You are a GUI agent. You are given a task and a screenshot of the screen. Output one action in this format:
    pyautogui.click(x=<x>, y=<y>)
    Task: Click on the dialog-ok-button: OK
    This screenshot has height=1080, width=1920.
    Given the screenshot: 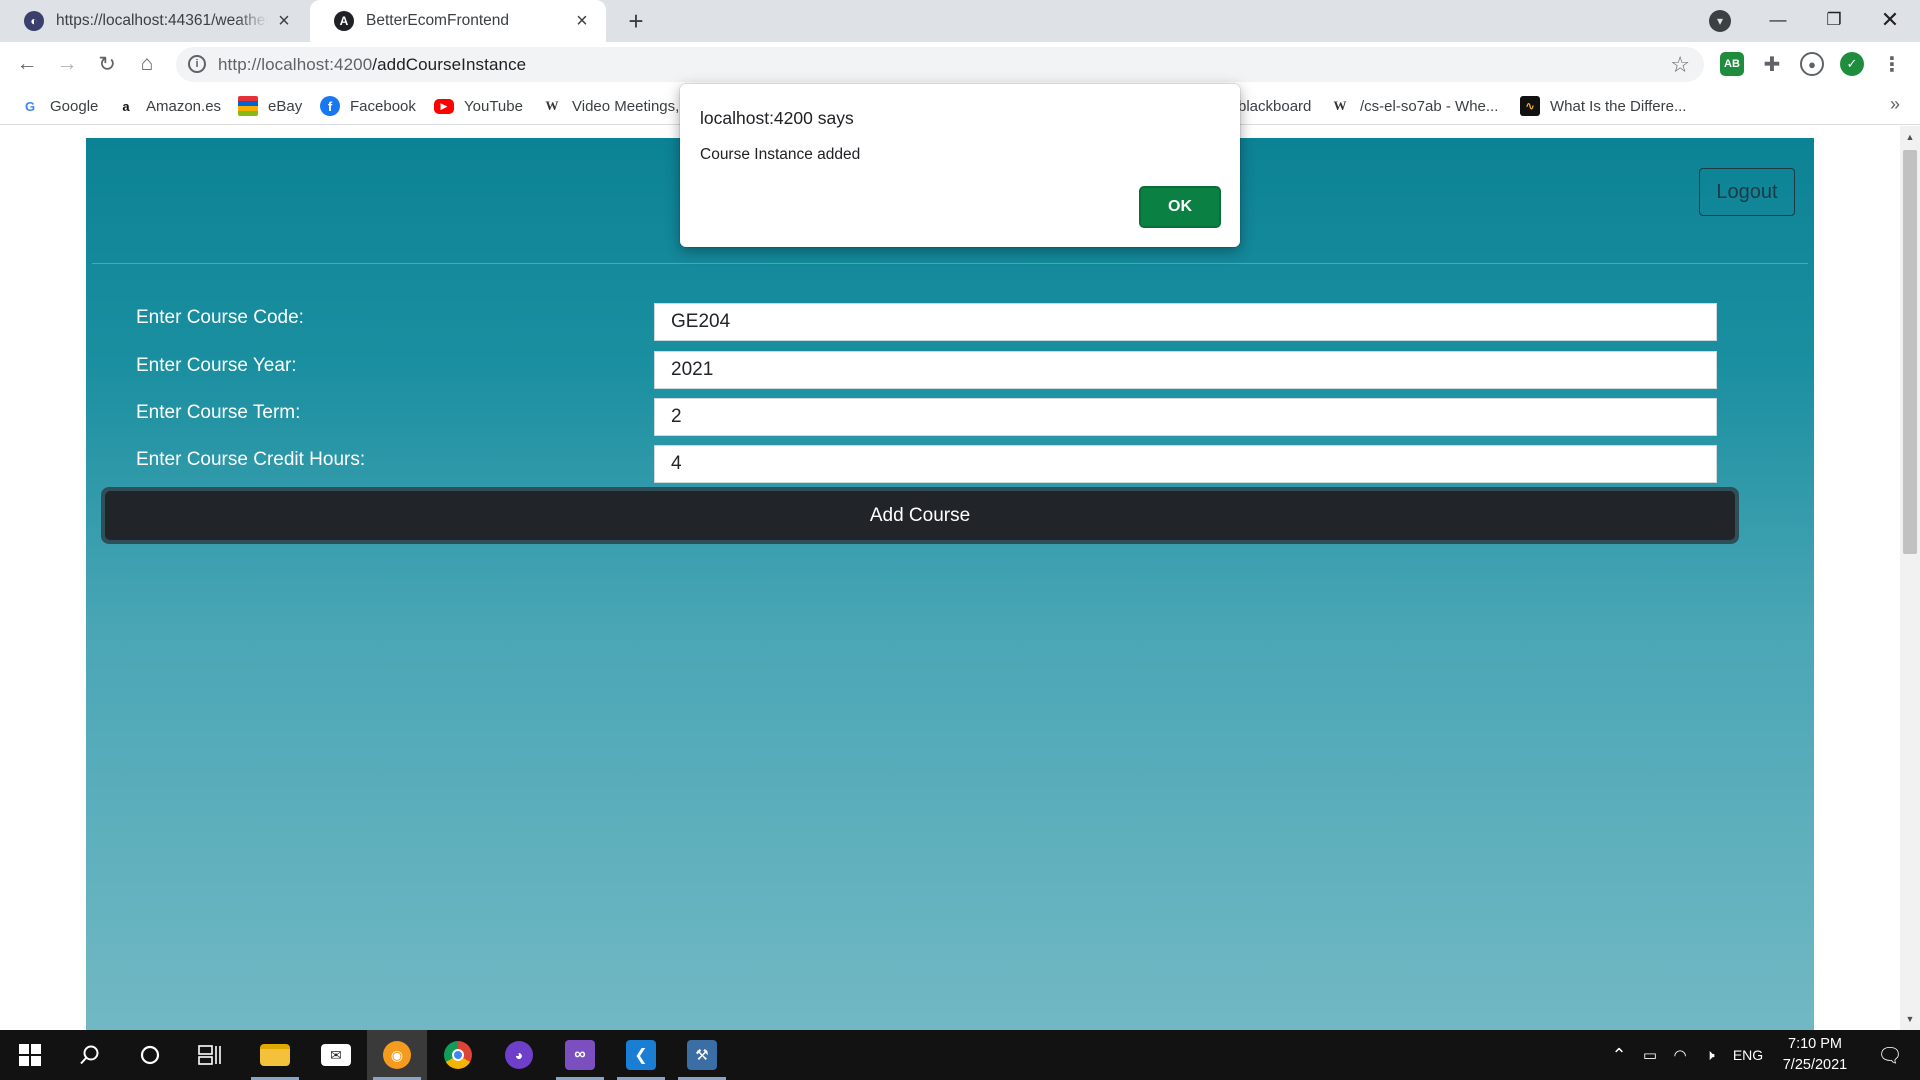 What is the action you would take?
    pyautogui.click(x=1180, y=207)
    